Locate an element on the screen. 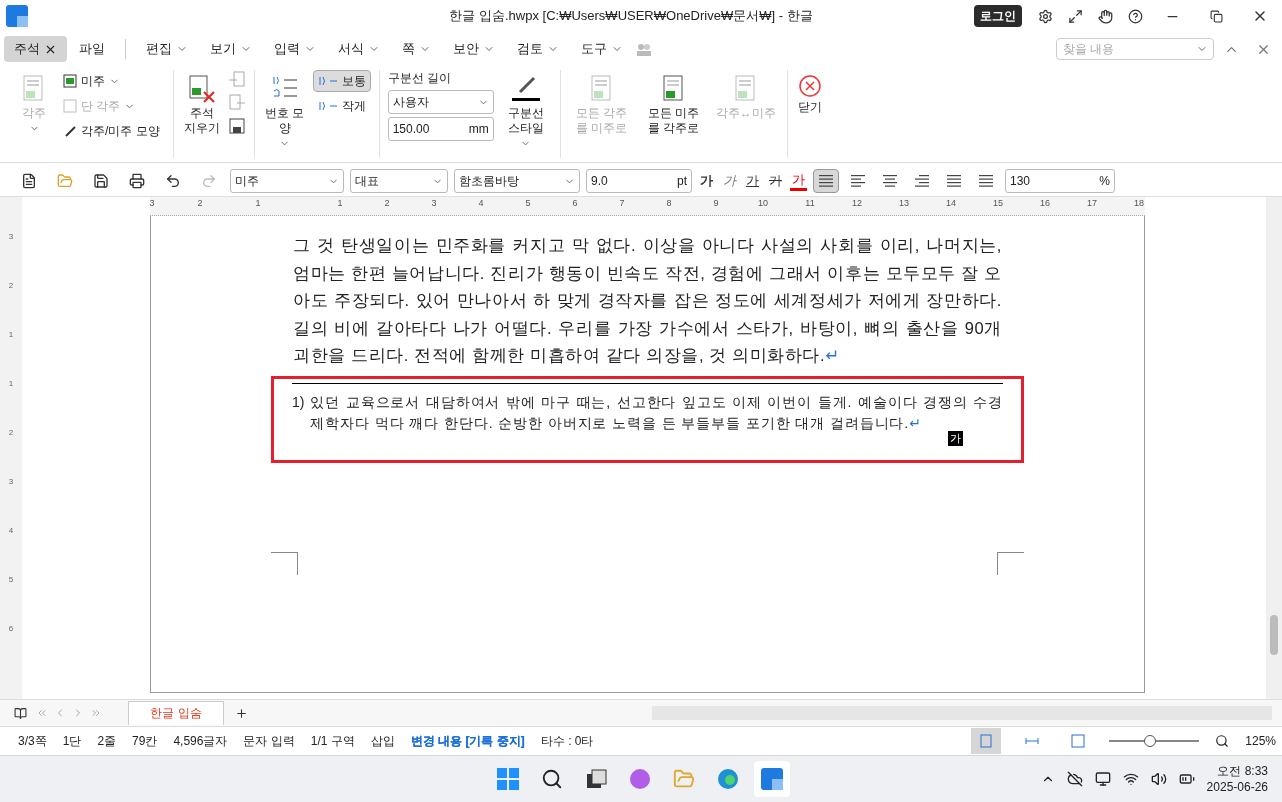 The image size is (1282, 802). battery-icon is located at coordinates (1186, 779).